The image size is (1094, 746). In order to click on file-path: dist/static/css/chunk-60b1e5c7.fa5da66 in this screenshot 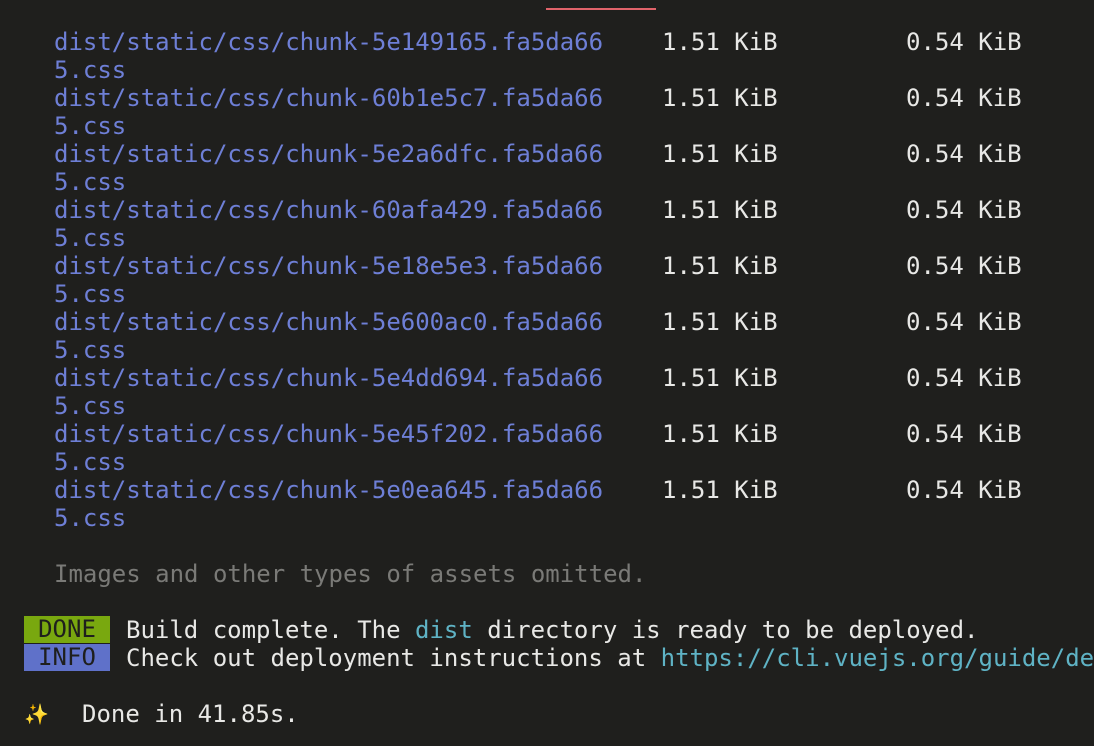, I will do `click(329, 98)`.